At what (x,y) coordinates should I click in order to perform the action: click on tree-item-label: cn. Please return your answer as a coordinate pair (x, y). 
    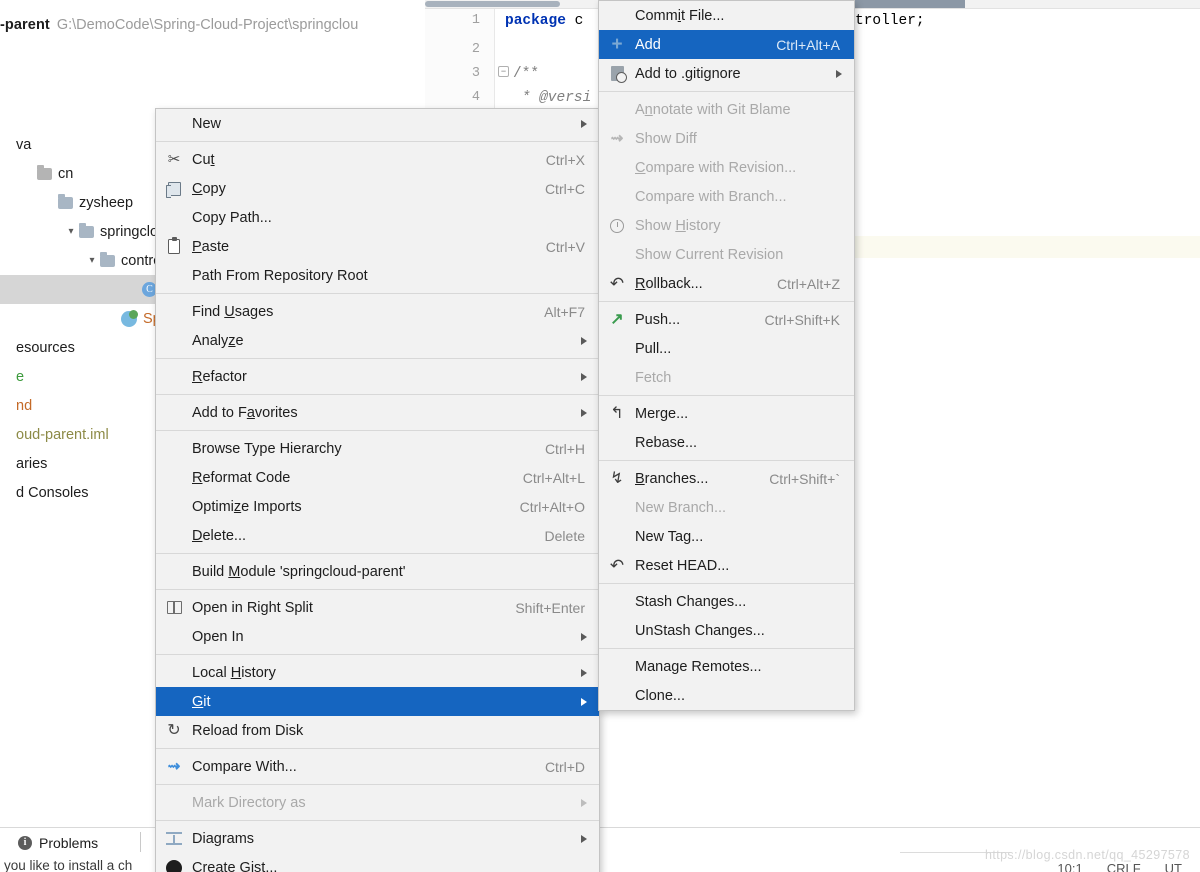
    Looking at the image, I should click on (66, 173).